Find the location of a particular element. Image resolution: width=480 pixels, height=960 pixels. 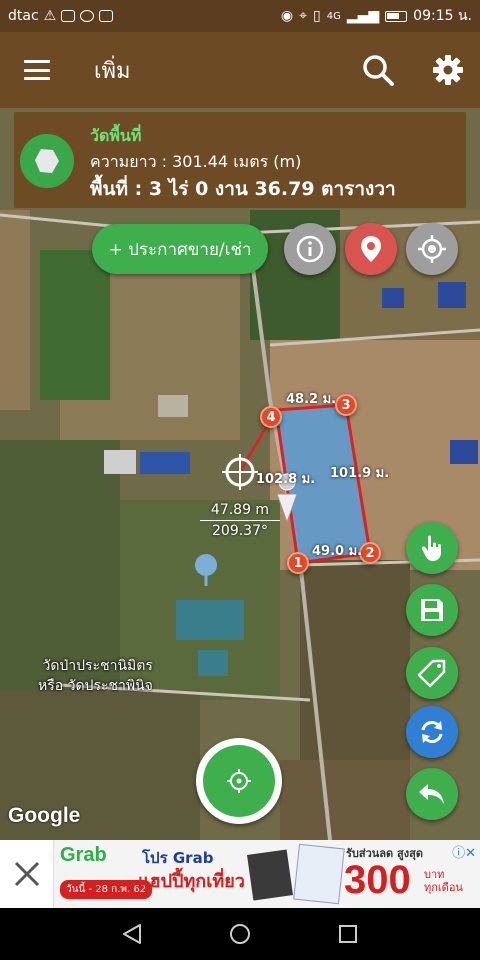

warning-icon: ⚠ is located at coordinates (50, 16).